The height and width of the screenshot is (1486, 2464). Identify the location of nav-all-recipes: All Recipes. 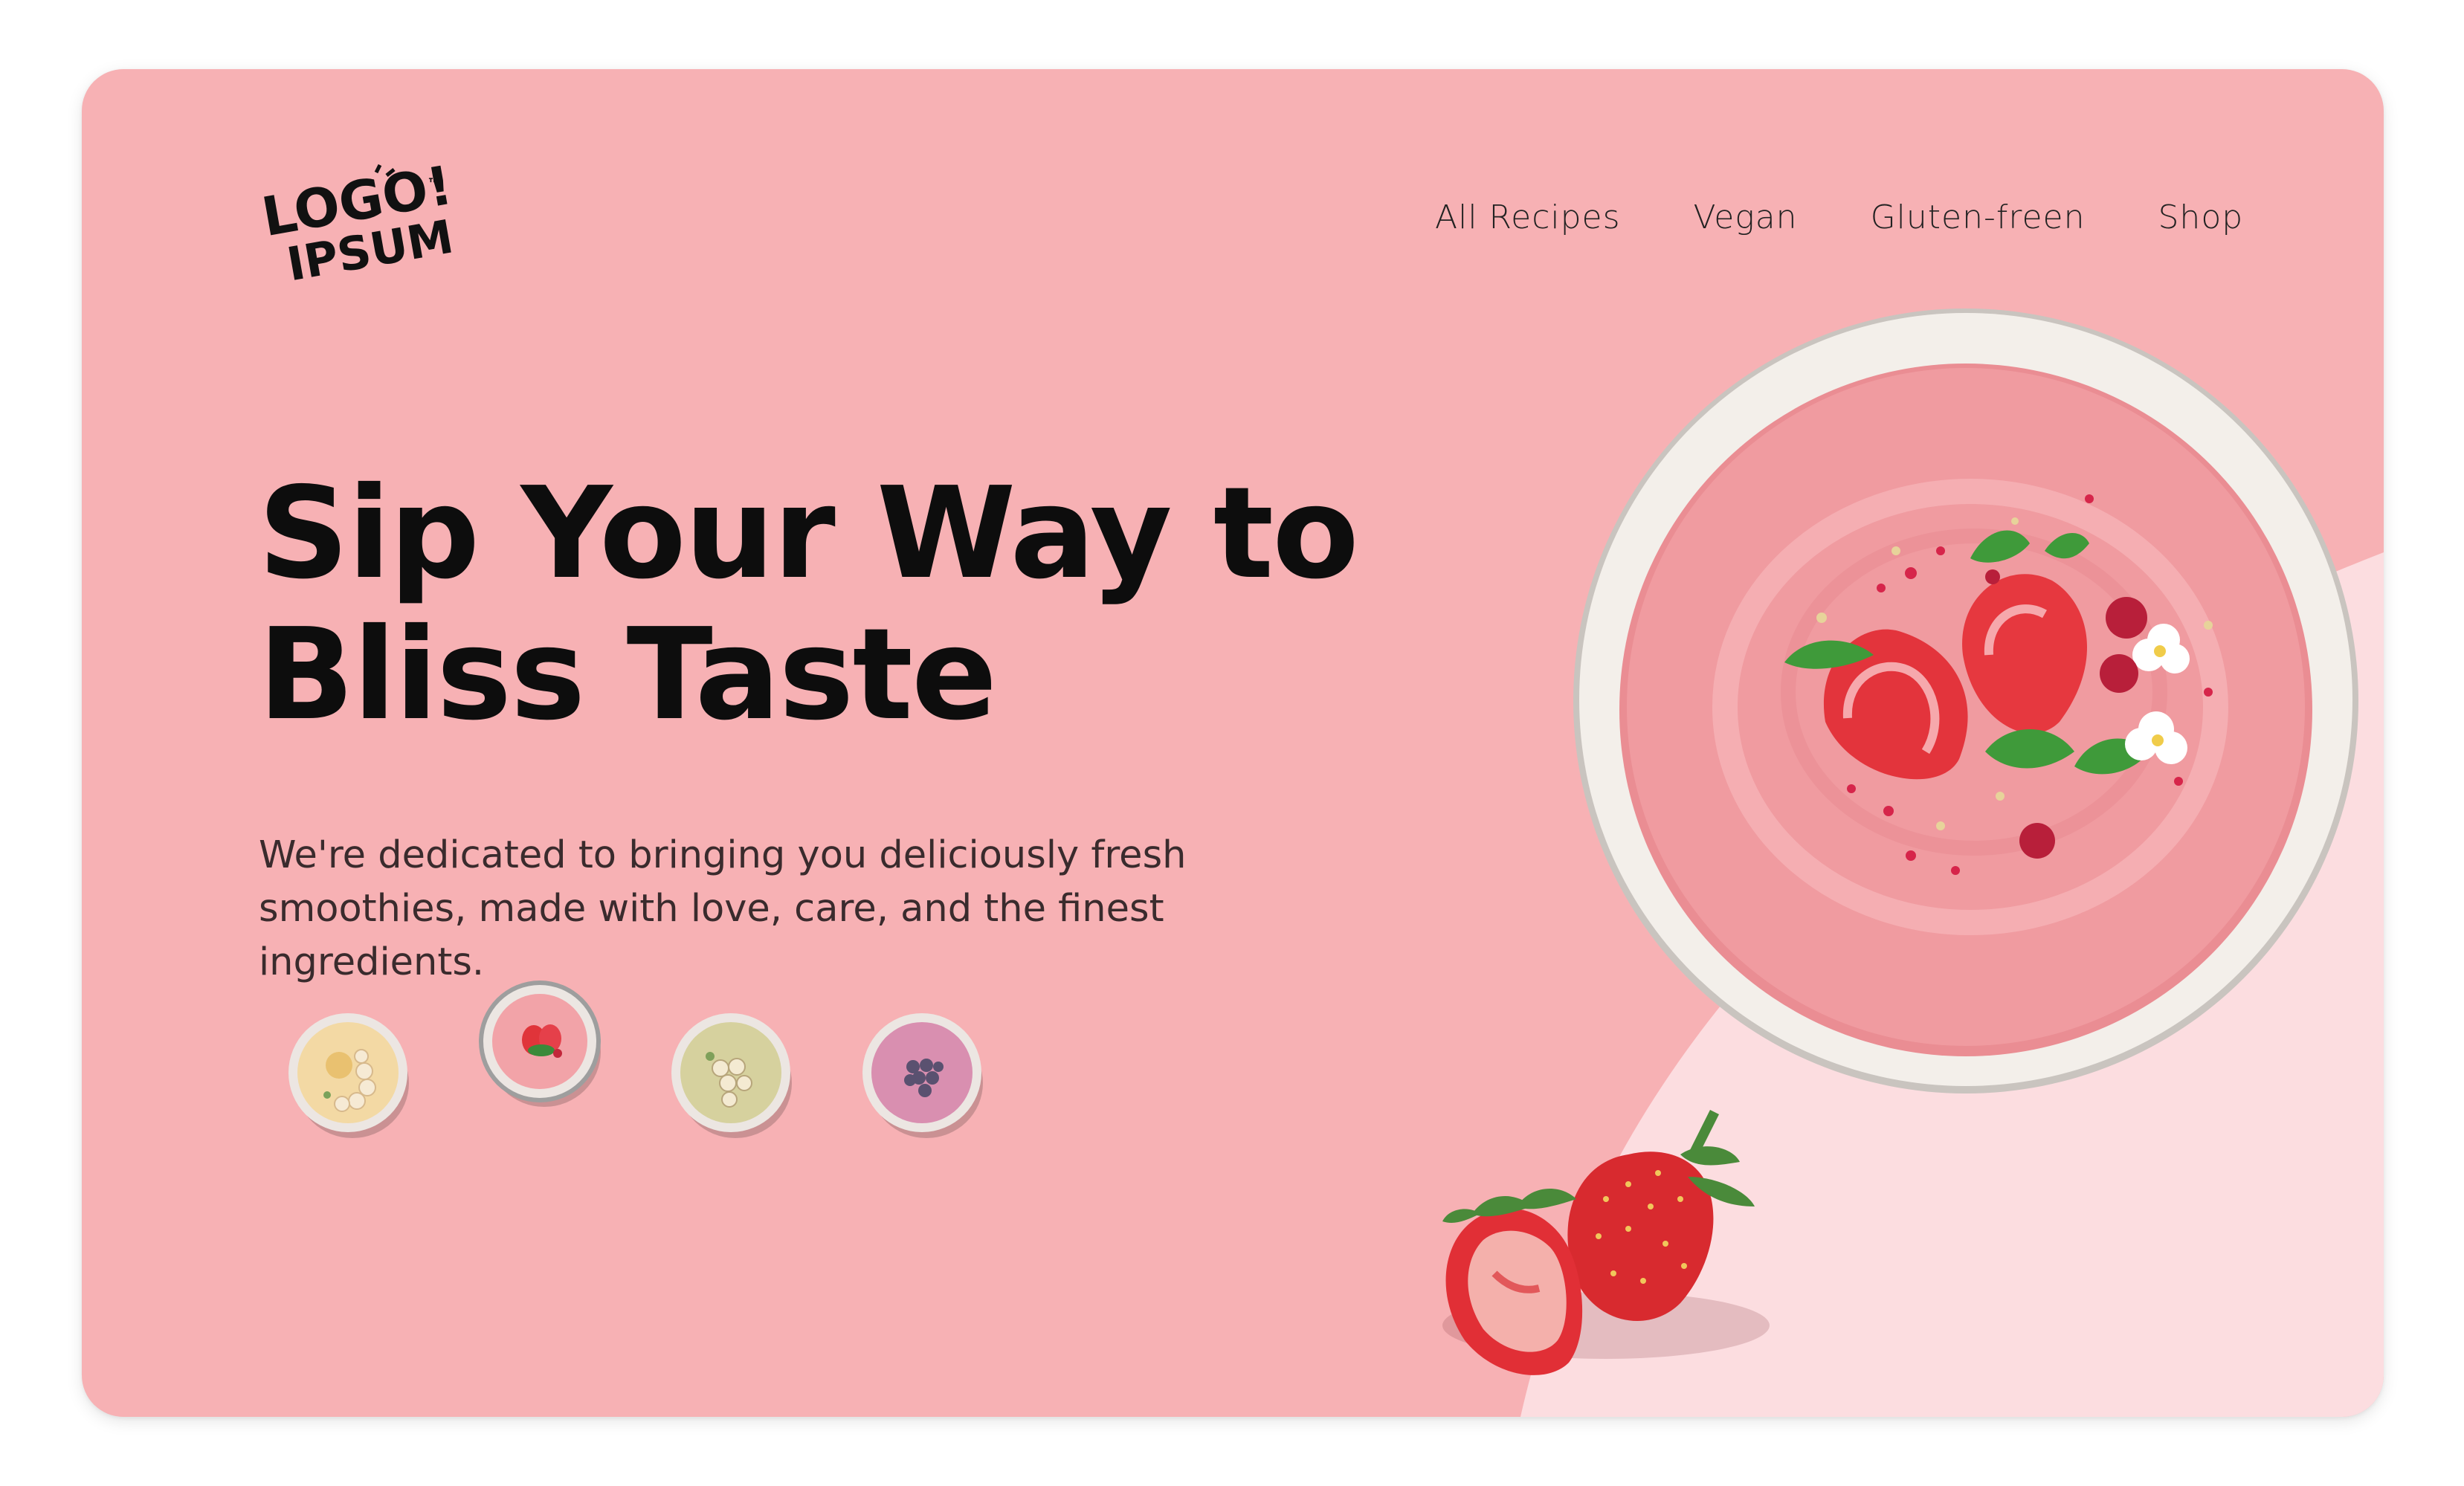
(1528, 217).